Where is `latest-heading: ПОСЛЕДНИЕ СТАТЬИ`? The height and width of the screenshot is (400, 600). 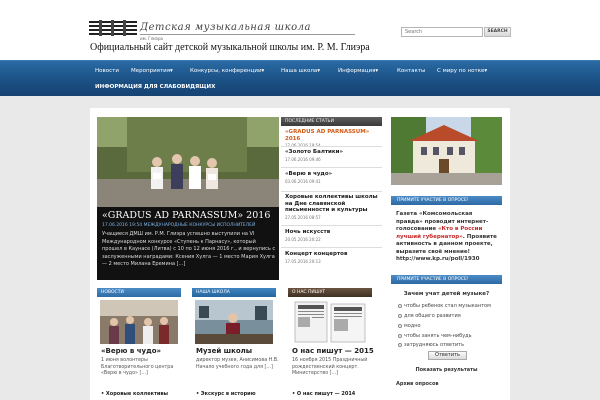 latest-heading: ПОСЛЕДНИЕ СТАТЬИ is located at coordinates (331, 121).